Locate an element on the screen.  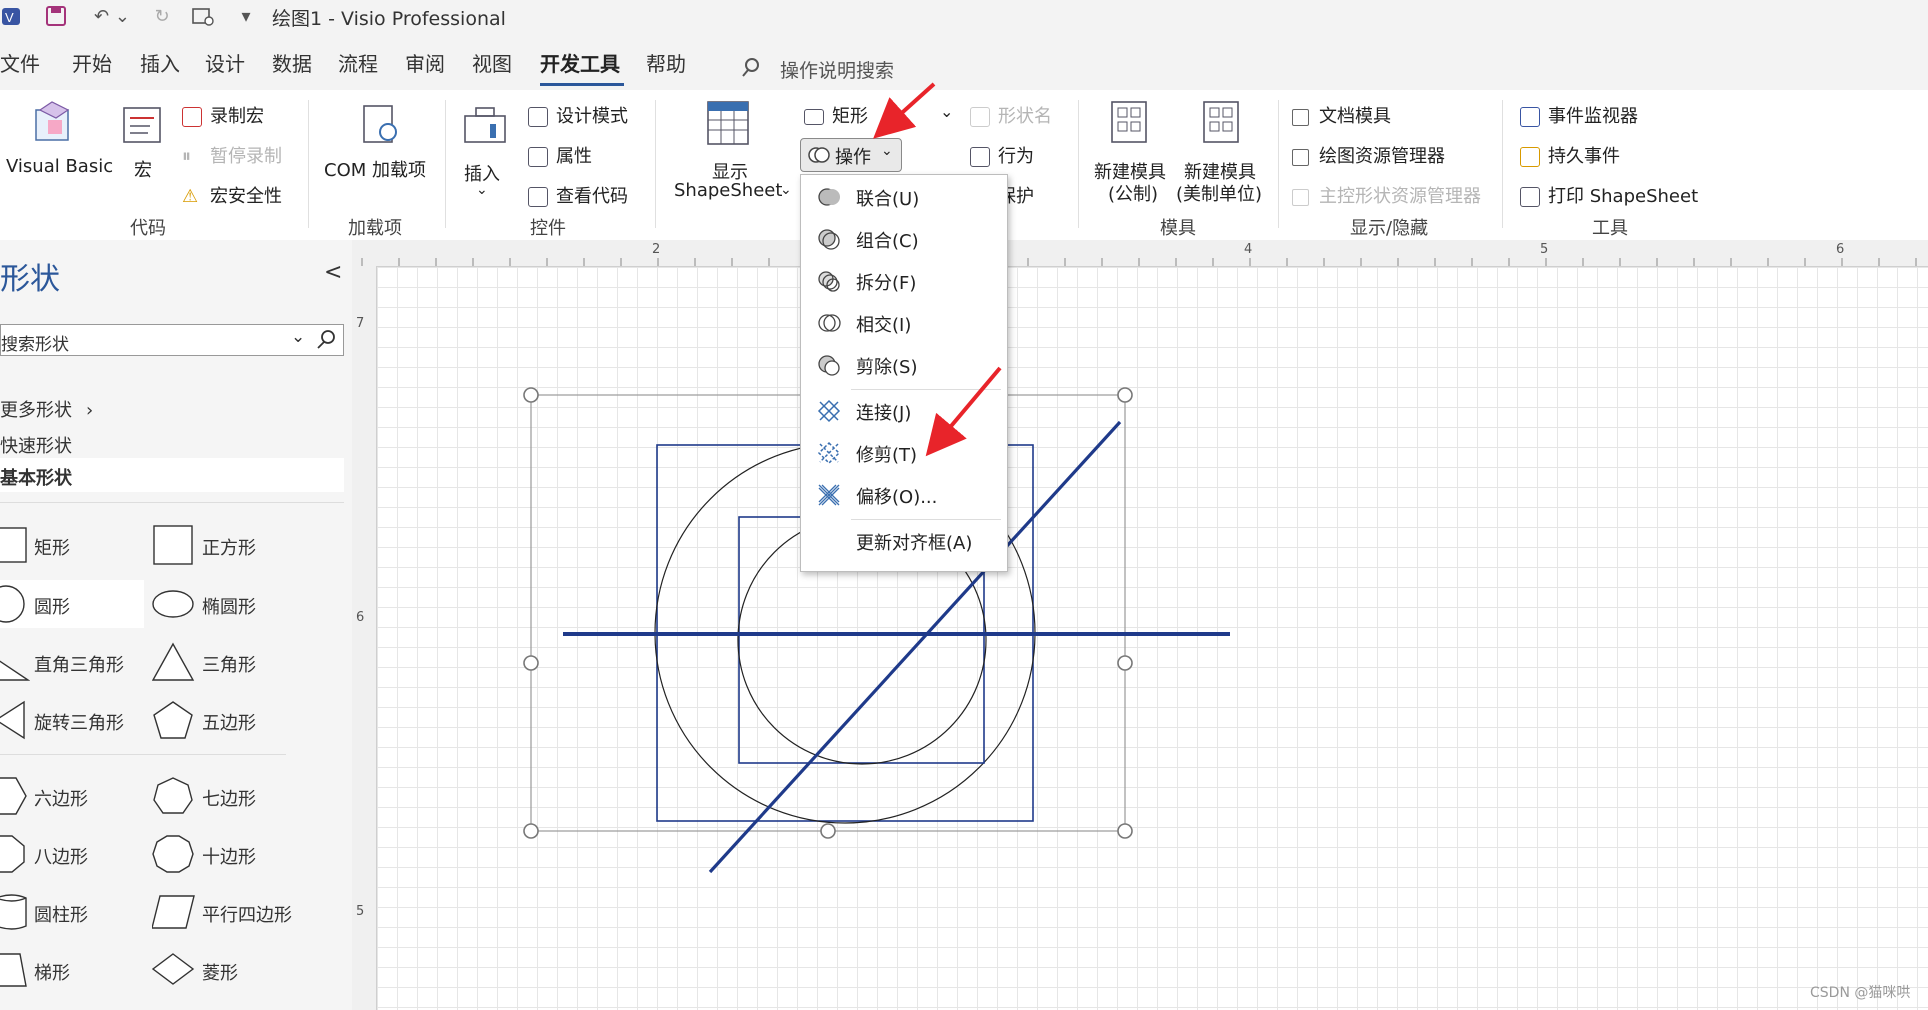
tell-me-search: 操作说明搜索 is located at coordinates (817, 69).